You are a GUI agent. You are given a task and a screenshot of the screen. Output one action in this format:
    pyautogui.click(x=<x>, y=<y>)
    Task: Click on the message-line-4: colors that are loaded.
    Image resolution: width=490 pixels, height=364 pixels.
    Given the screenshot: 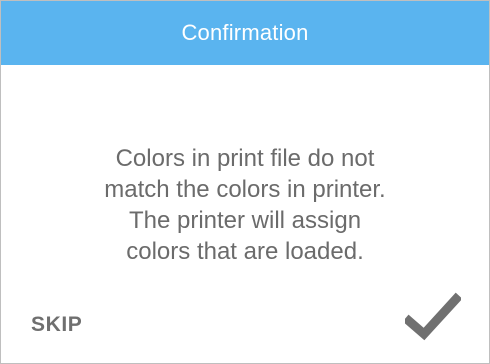 What is the action you would take?
    pyautogui.click(x=245, y=251)
    